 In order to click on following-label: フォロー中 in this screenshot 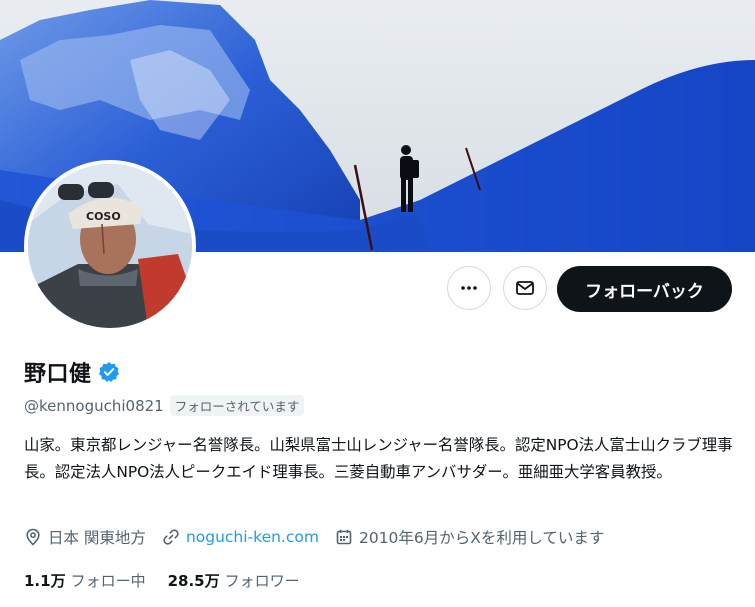, I will do `click(108, 581)`.